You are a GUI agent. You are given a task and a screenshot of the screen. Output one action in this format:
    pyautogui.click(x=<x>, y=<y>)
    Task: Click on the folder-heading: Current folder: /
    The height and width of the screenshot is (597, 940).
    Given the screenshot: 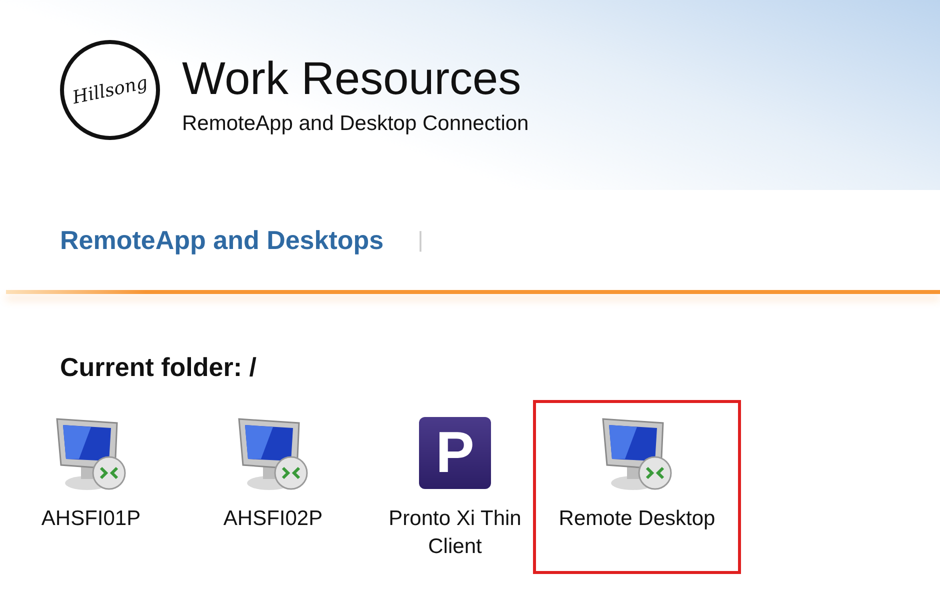 What is the action you would take?
    pyautogui.click(x=159, y=367)
    